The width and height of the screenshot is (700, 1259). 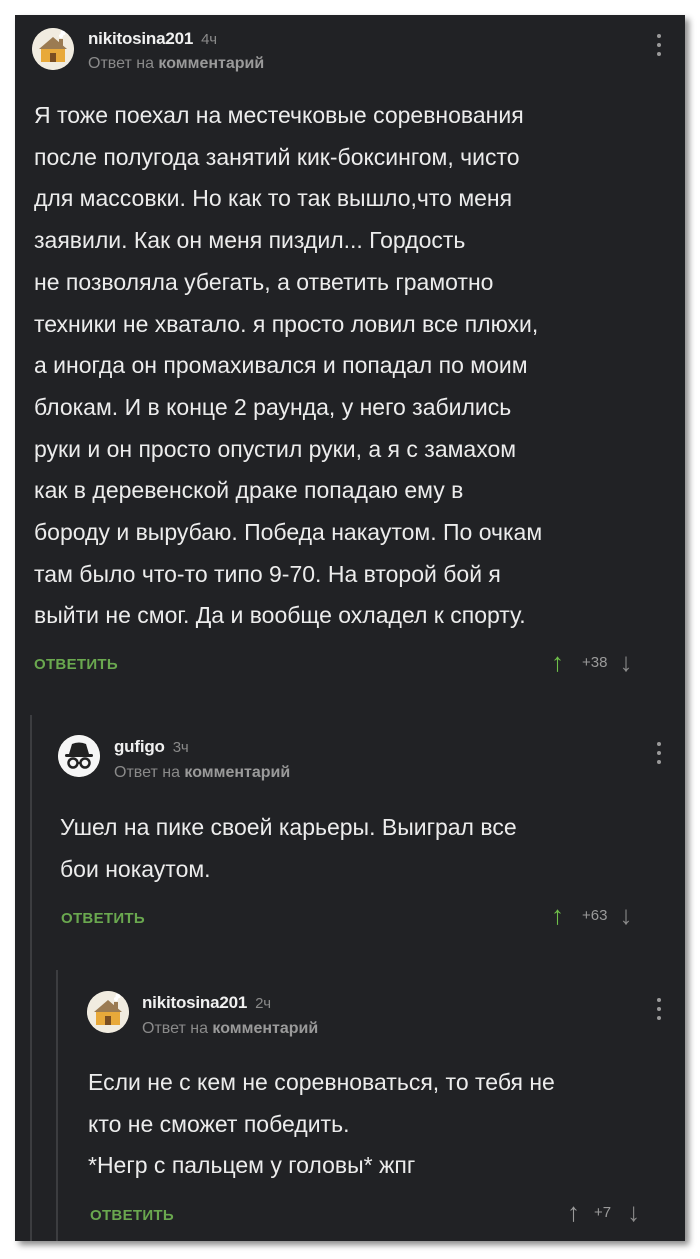 What do you see at coordinates (659, 1009) in the screenshot?
I see `more-vertical-icon` at bounding box center [659, 1009].